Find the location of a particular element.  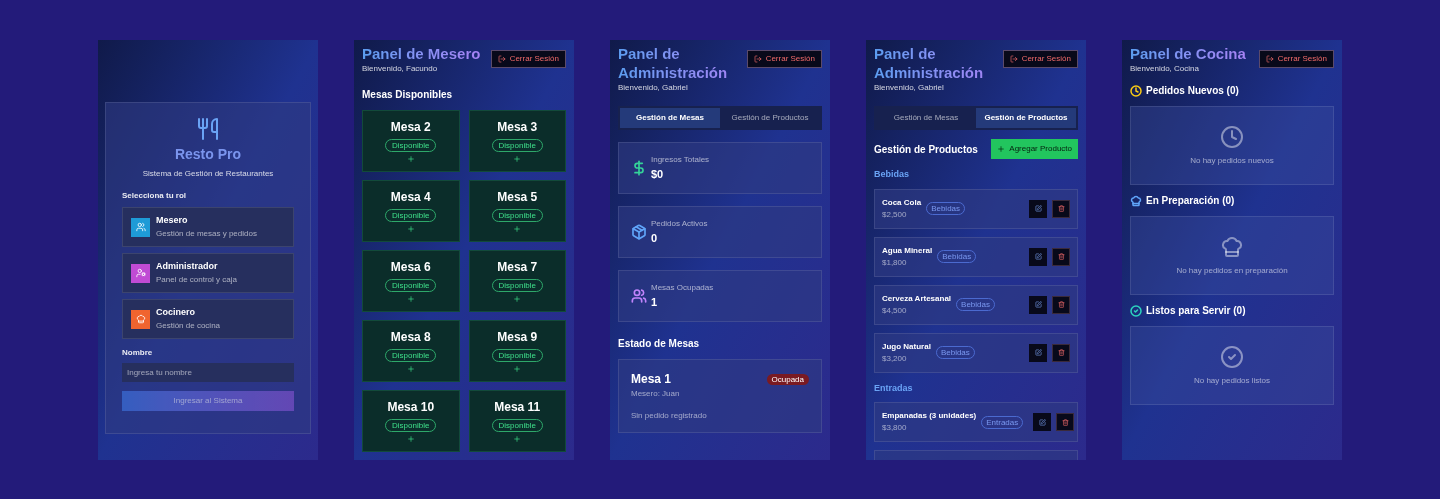

empty-state-card: No hay pedidos nuevos is located at coordinates (1232, 145).